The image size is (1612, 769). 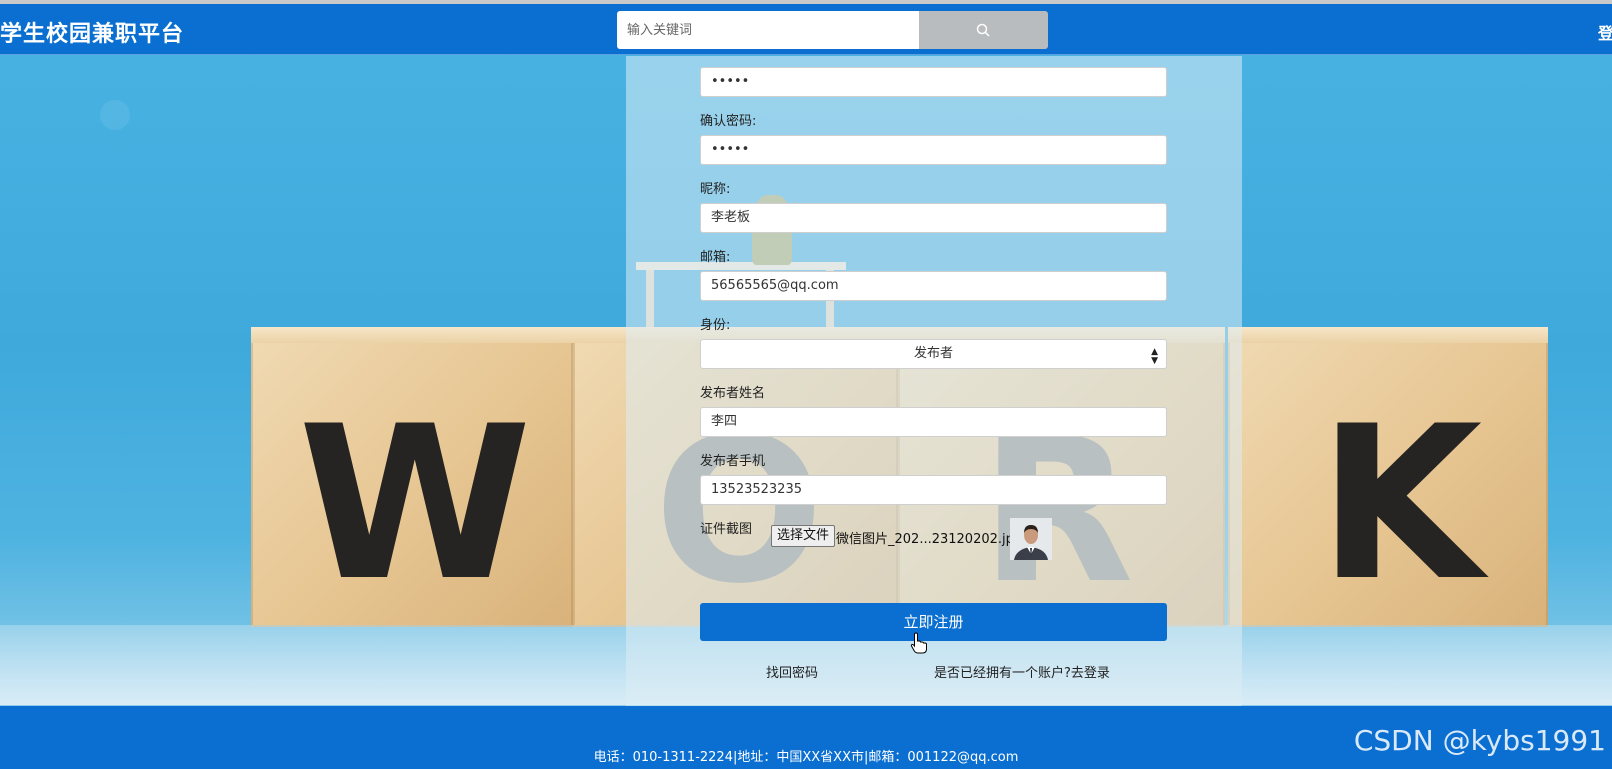 What do you see at coordinates (1154, 356) in the screenshot?
I see `updown-arrows-icon: ▲ ▼` at bounding box center [1154, 356].